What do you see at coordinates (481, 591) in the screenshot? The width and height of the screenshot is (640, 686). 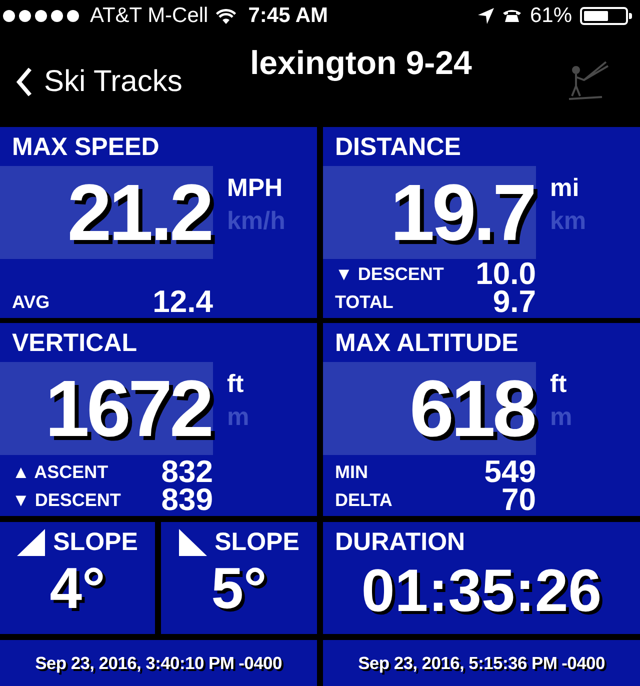 I see `duration-value: 01:35:26` at bounding box center [481, 591].